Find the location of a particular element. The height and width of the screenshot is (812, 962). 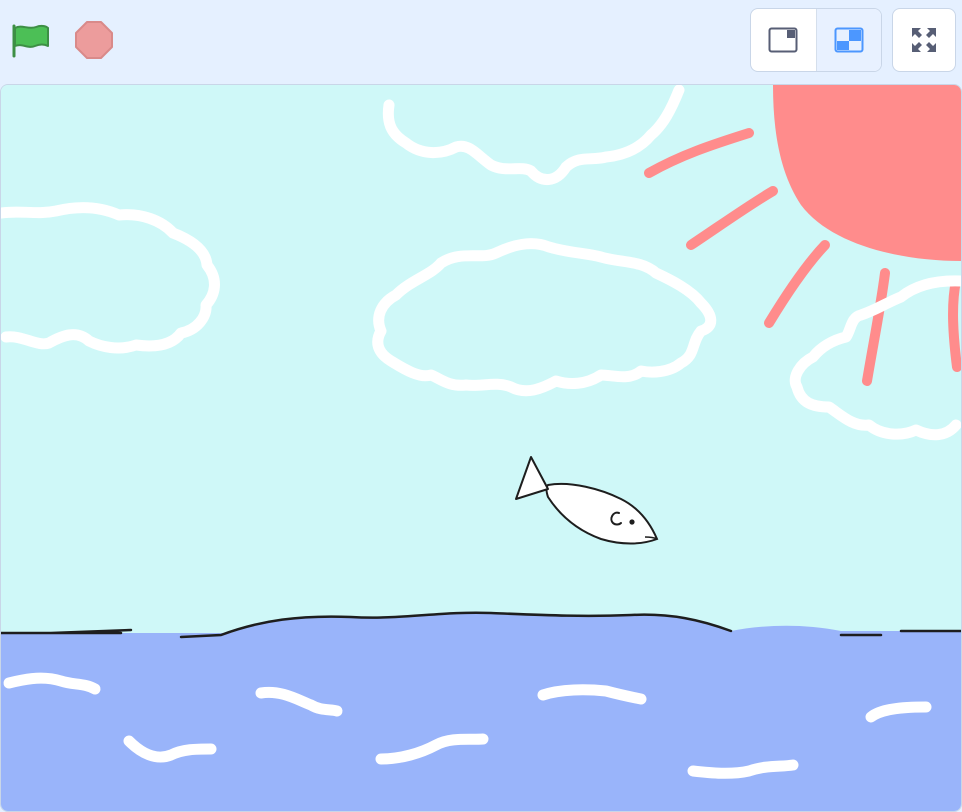

fullscreen-button is located at coordinates (924, 40).